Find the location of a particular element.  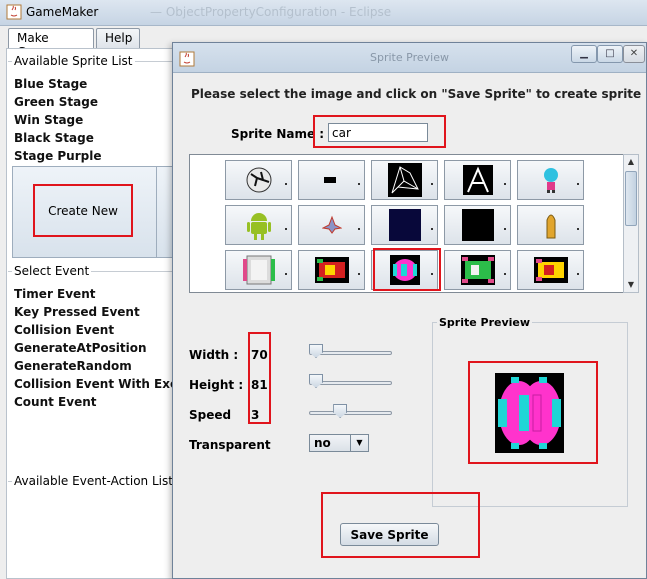

transparent-label: Transparent is located at coordinates (230, 445).